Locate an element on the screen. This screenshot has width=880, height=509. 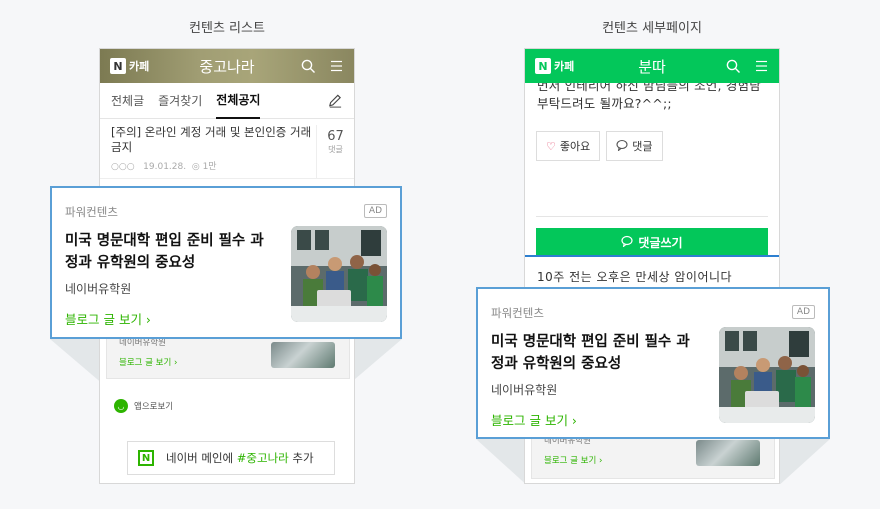
tab-all-posts: 전체글 is located at coordinates (127, 100).